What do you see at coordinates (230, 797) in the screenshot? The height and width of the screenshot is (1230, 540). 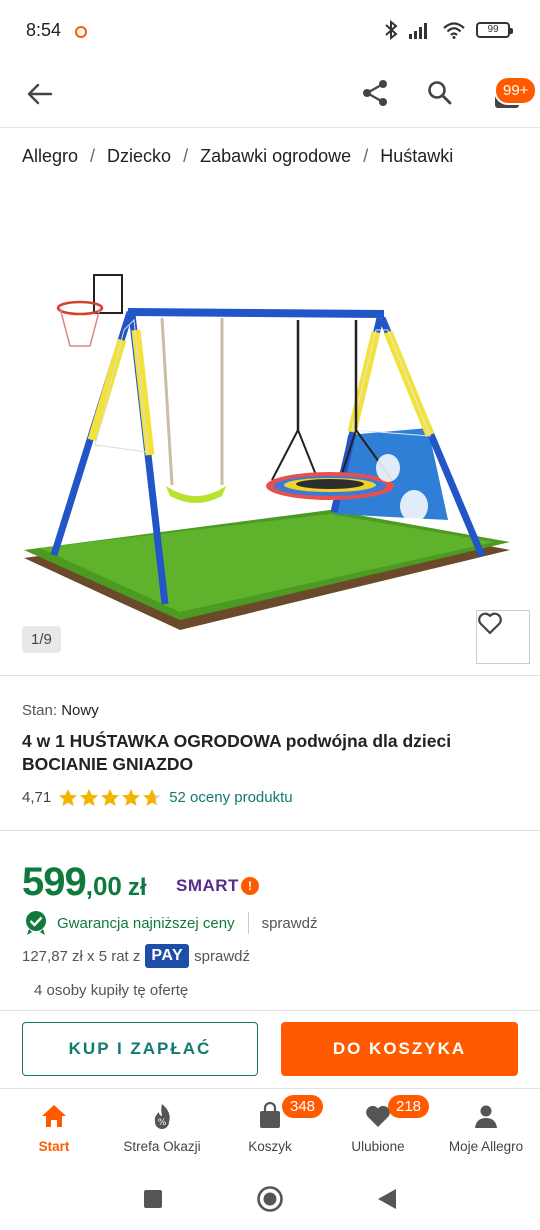 I see `reviews-link: 52 oceny produktu` at bounding box center [230, 797].